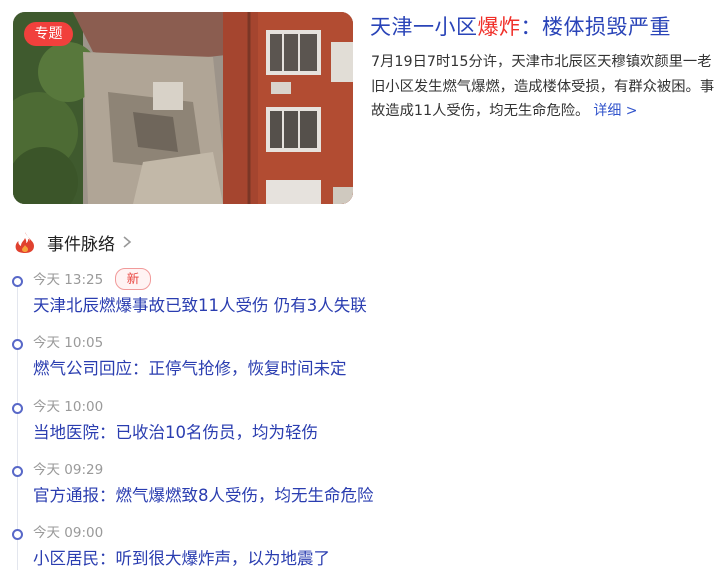 This screenshot has height=584, width=727. Describe the element at coordinates (68, 533) in the screenshot. I see `timeline-time: 今天 09:00` at that location.